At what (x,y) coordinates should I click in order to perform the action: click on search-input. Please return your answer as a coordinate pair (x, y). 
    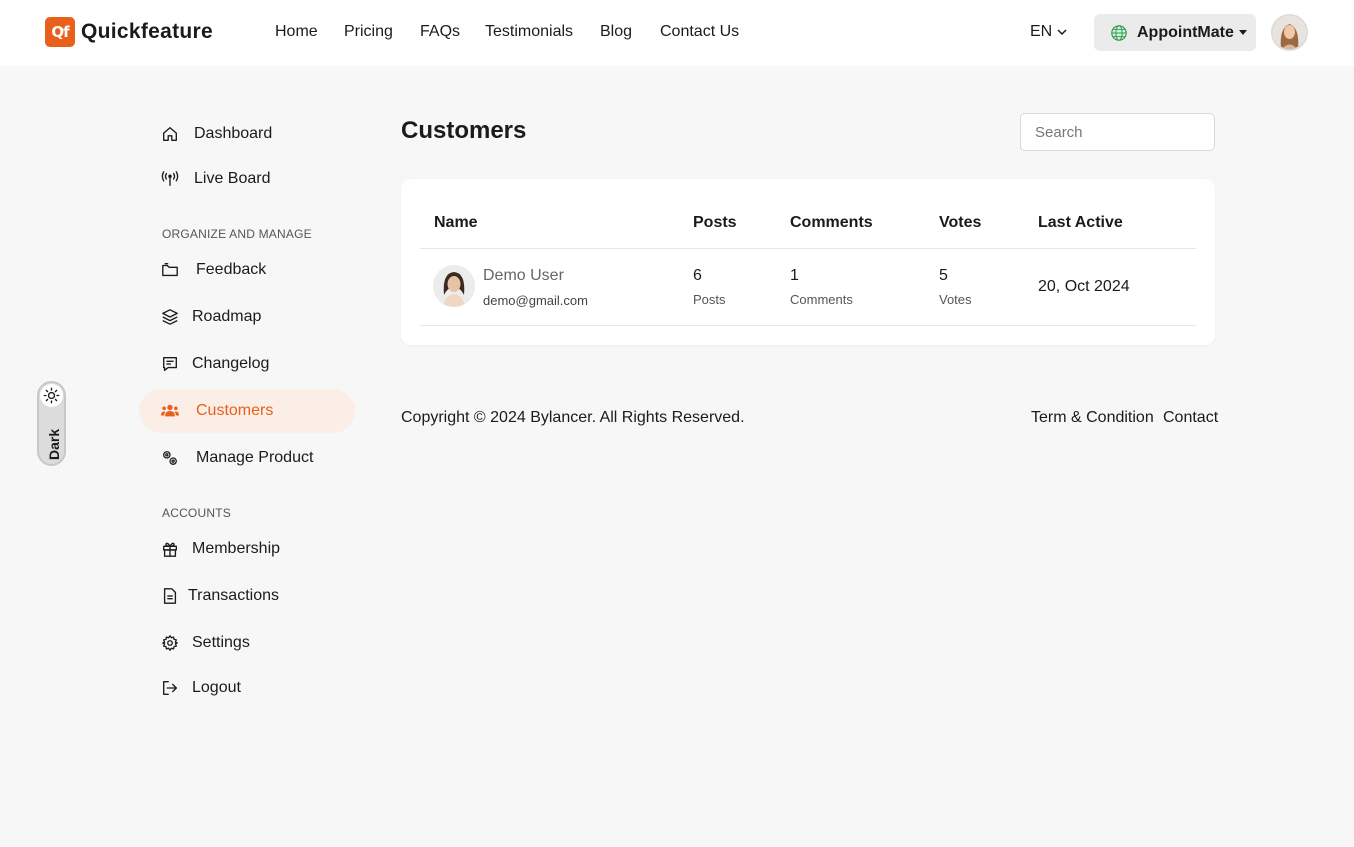
    Looking at the image, I should click on (1117, 132).